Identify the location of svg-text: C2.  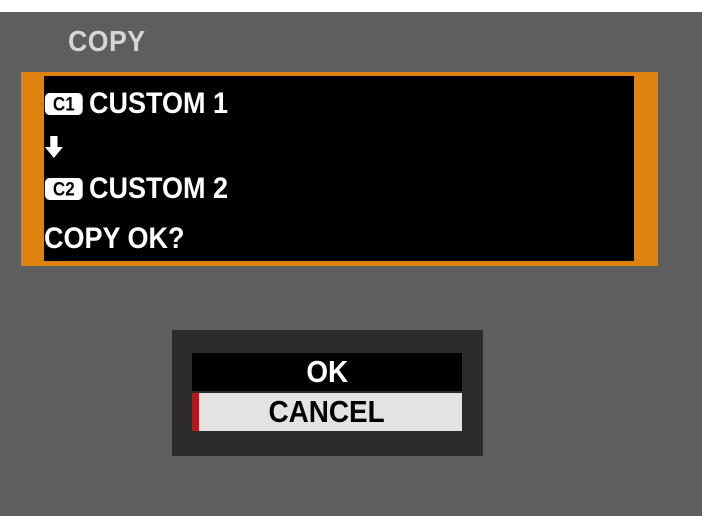
(64, 189).